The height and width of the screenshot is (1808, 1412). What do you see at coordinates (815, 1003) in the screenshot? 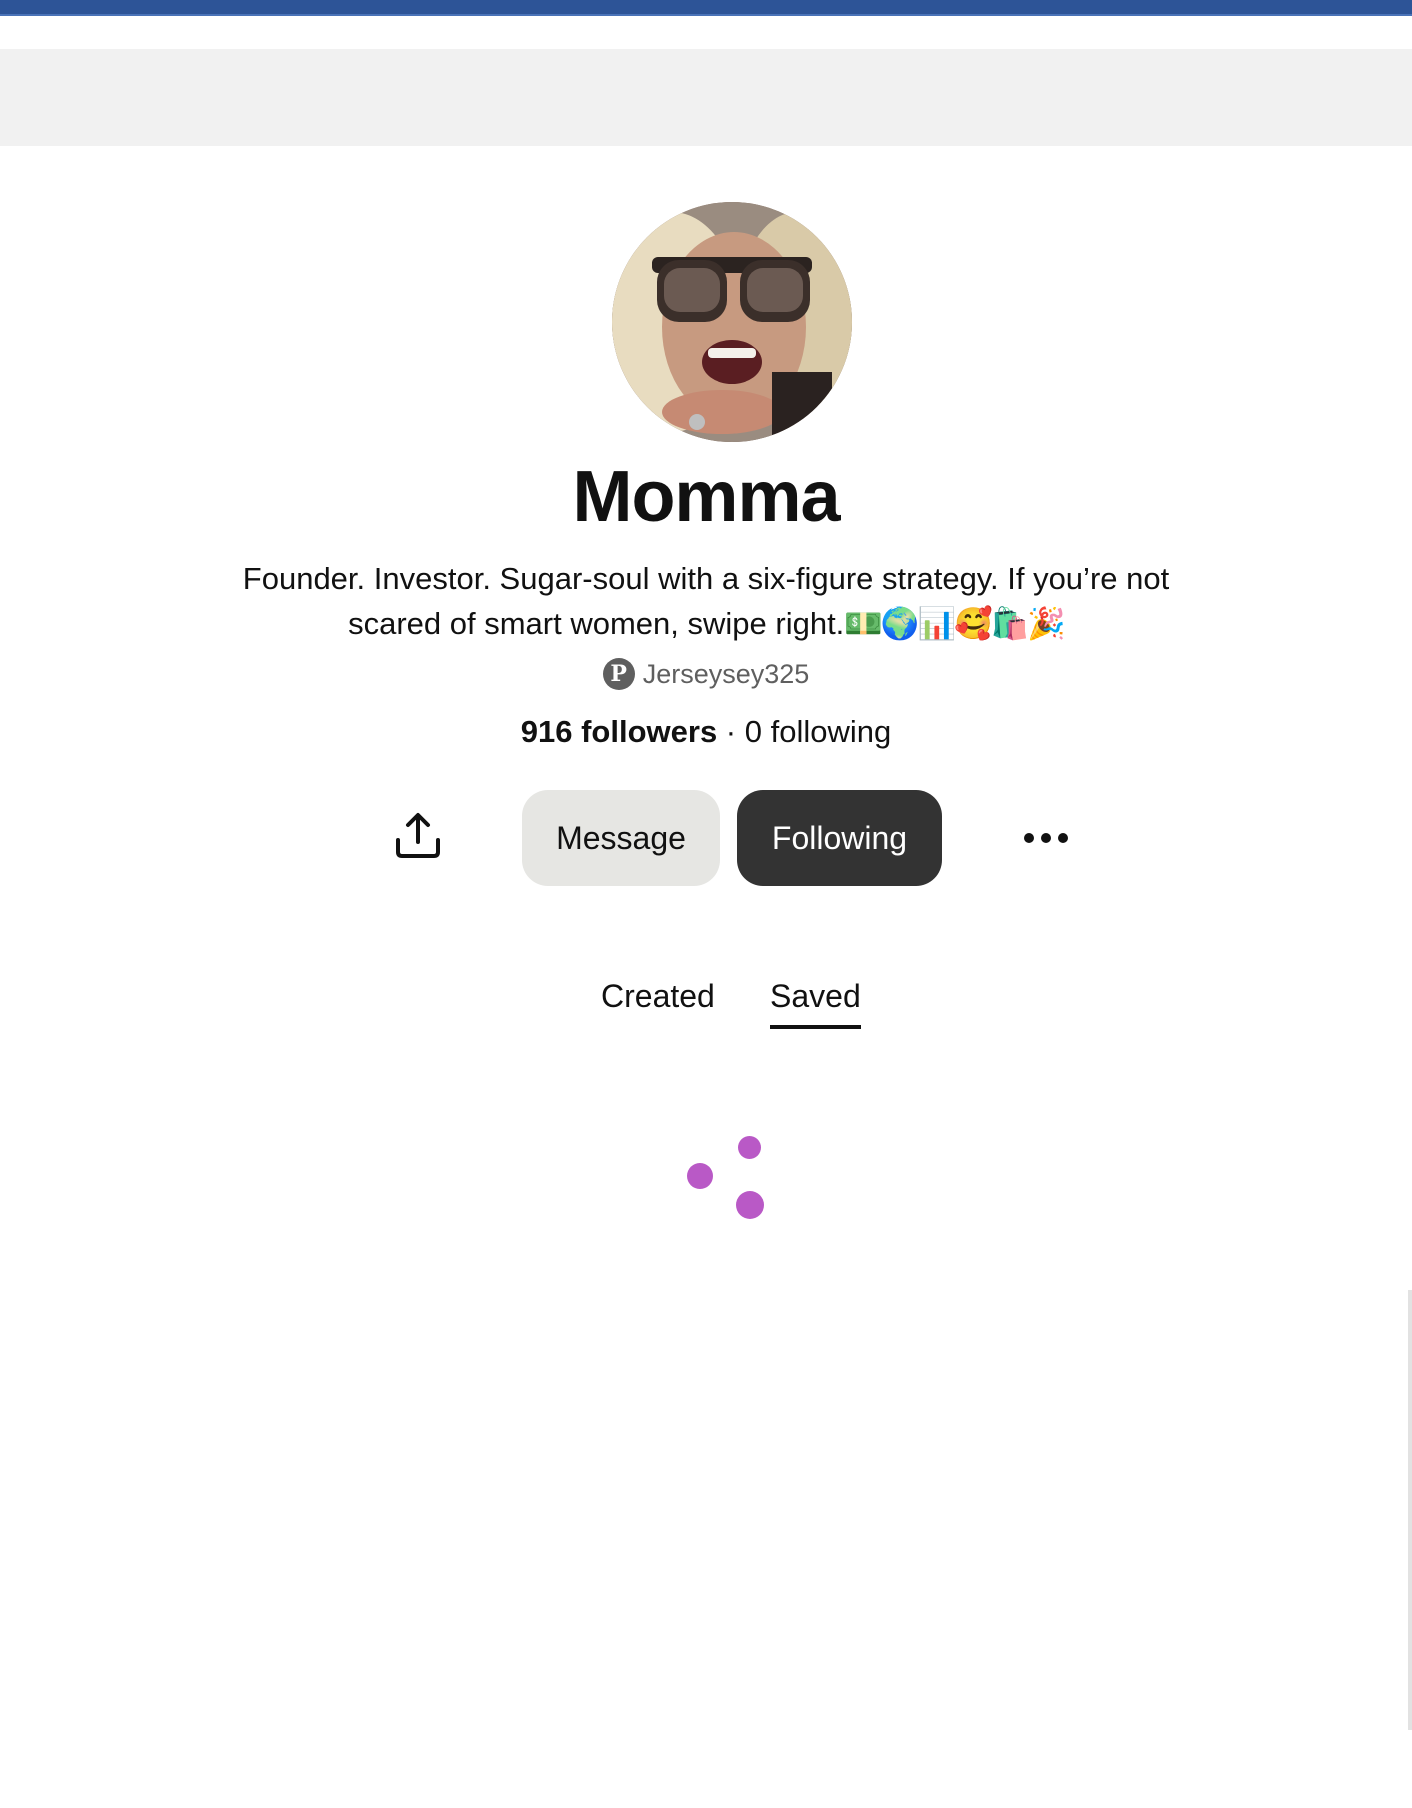
I see `tab-saved: Saved` at bounding box center [815, 1003].